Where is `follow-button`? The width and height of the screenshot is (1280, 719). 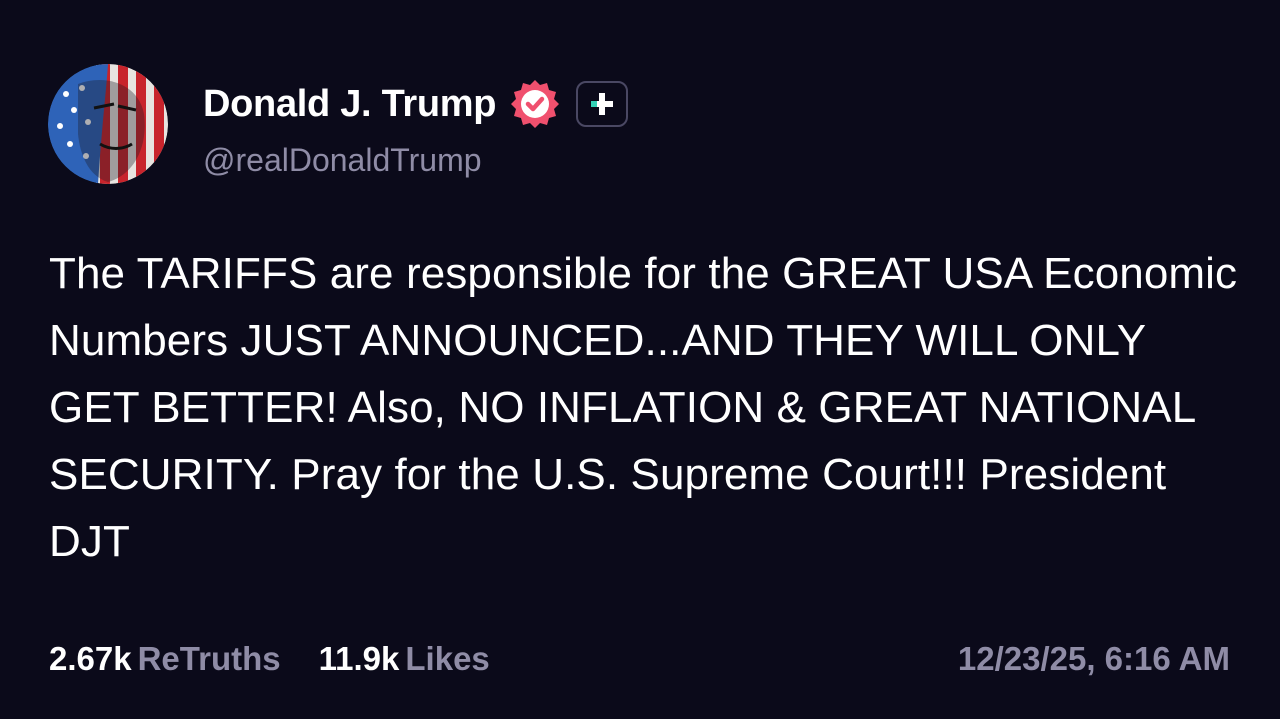 follow-button is located at coordinates (602, 104).